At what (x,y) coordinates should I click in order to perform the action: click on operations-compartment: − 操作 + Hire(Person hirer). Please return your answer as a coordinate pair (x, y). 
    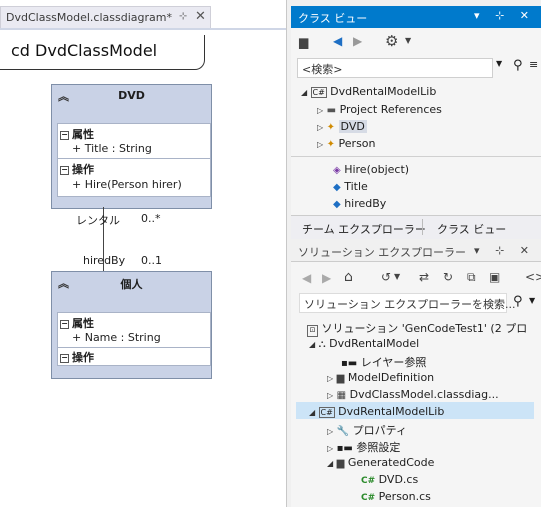
    Looking at the image, I should click on (134, 177).